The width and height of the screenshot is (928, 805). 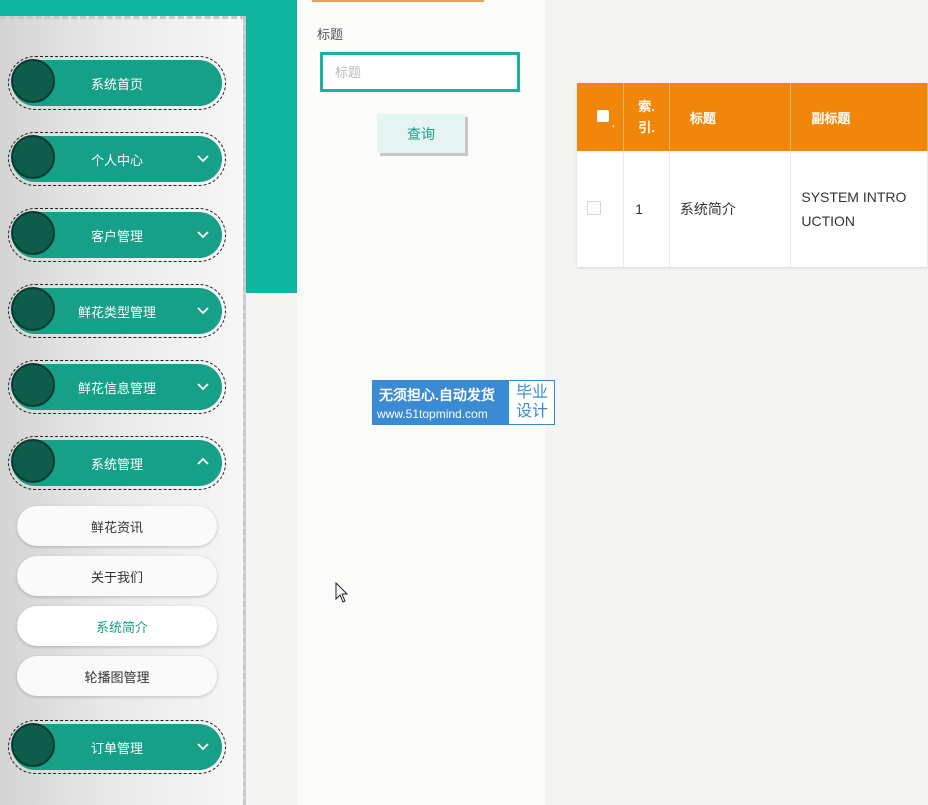 I want to click on submenu-item-label: 系统简介, so click(x=121, y=627).